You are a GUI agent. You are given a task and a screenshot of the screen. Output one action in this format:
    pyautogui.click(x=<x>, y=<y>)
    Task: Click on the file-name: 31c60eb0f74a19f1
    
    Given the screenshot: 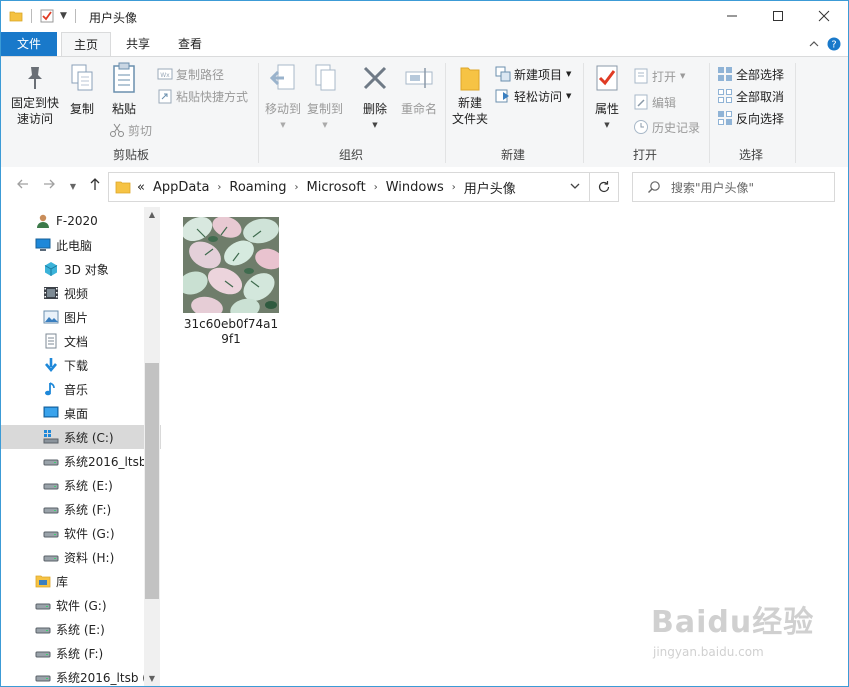 What is the action you would take?
    pyautogui.click(x=231, y=331)
    